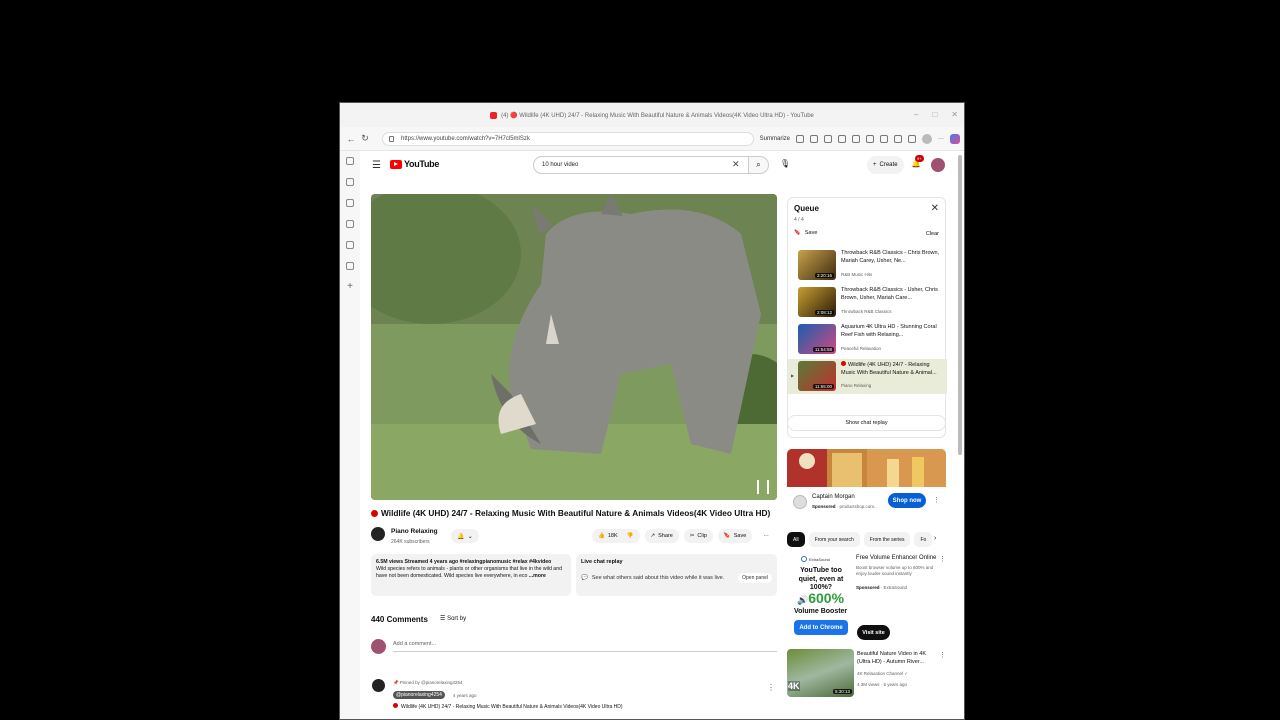  I want to click on browser-toolbar: Summarize ···, so click(860, 138).